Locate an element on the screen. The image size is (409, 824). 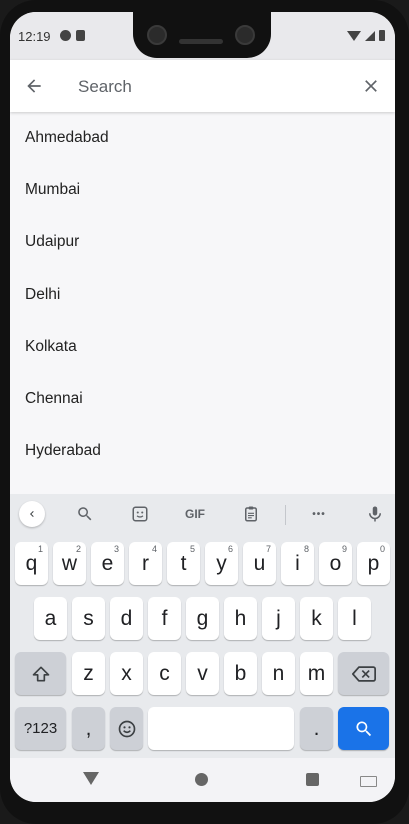
comma-key: , is located at coordinates (88, 728).